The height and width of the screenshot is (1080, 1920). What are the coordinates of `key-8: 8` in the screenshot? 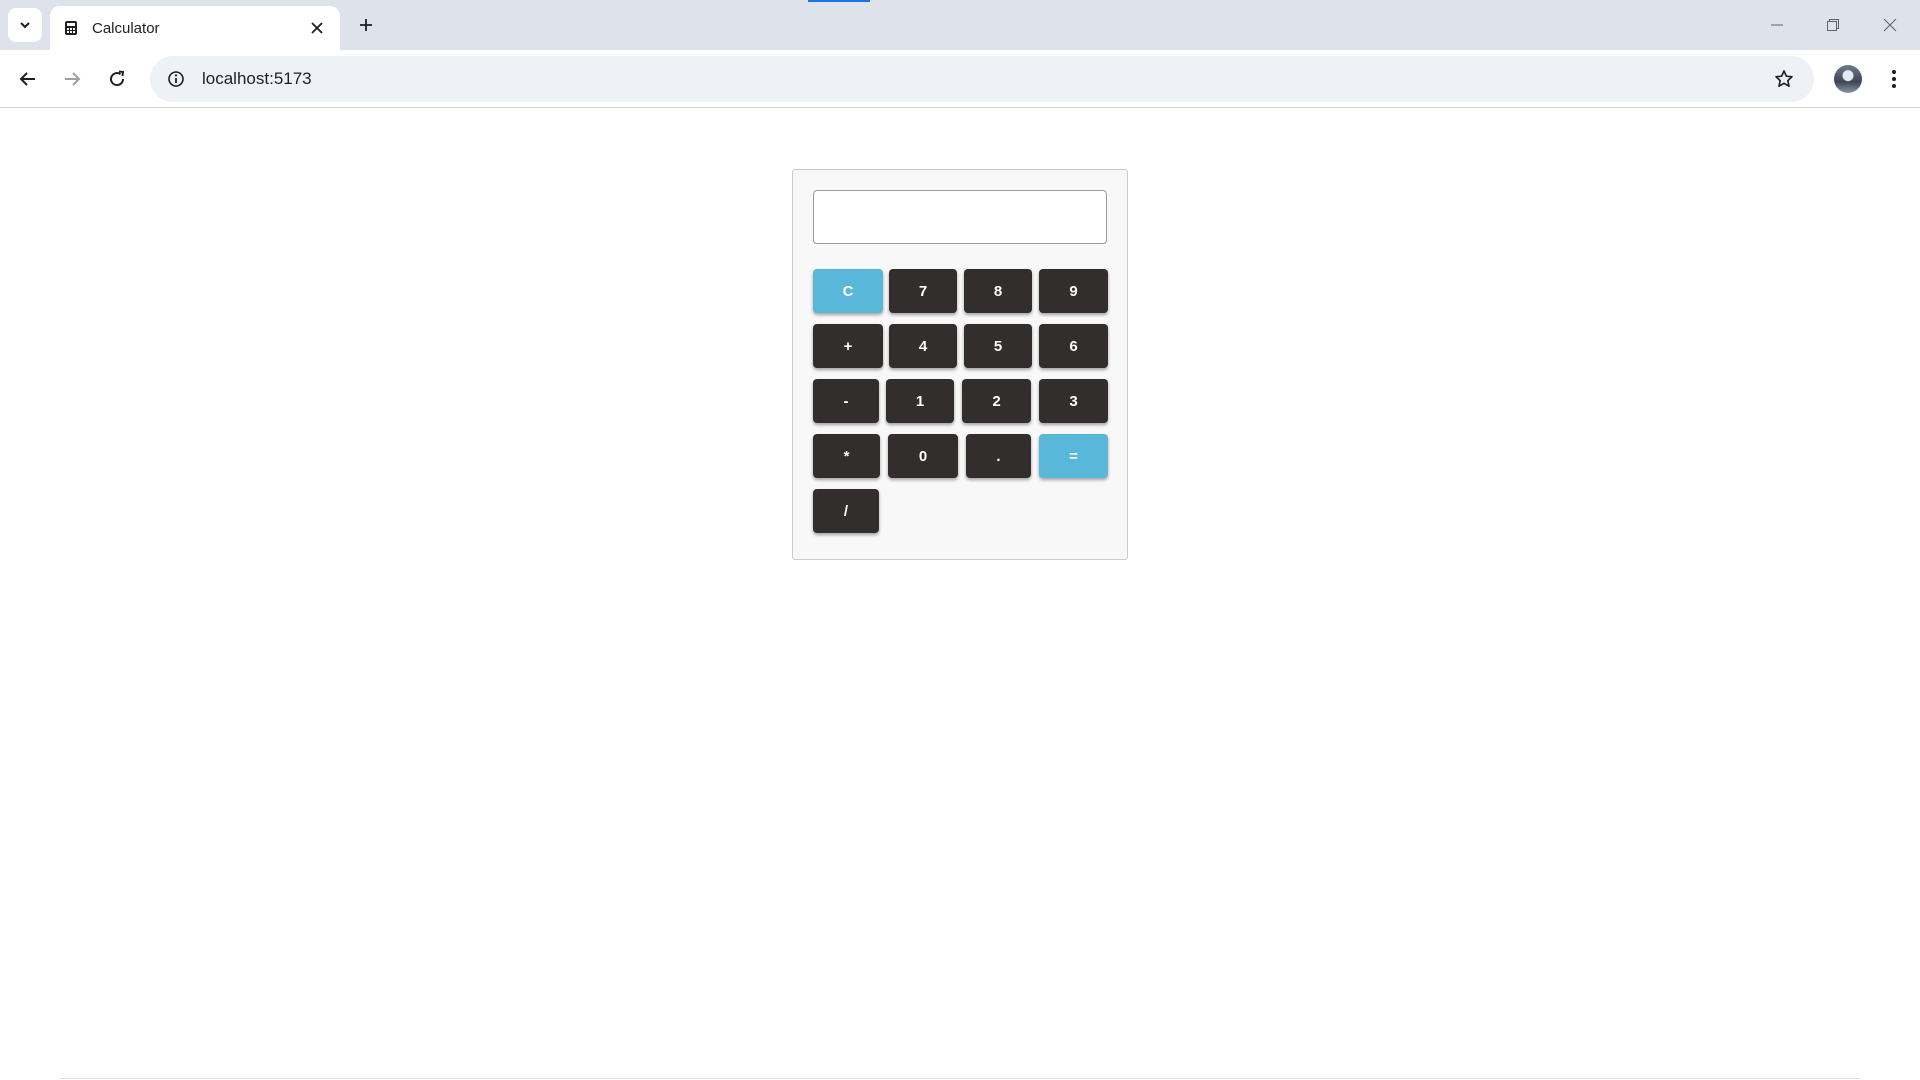 It's located at (998, 291).